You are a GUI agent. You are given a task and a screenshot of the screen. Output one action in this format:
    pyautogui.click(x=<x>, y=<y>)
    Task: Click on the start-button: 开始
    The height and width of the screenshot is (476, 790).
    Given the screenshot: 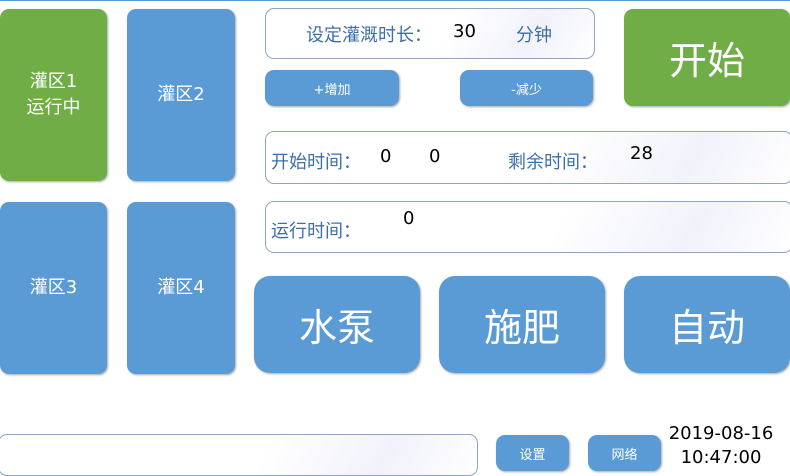 What is the action you would take?
    pyautogui.click(x=707, y=57)
    